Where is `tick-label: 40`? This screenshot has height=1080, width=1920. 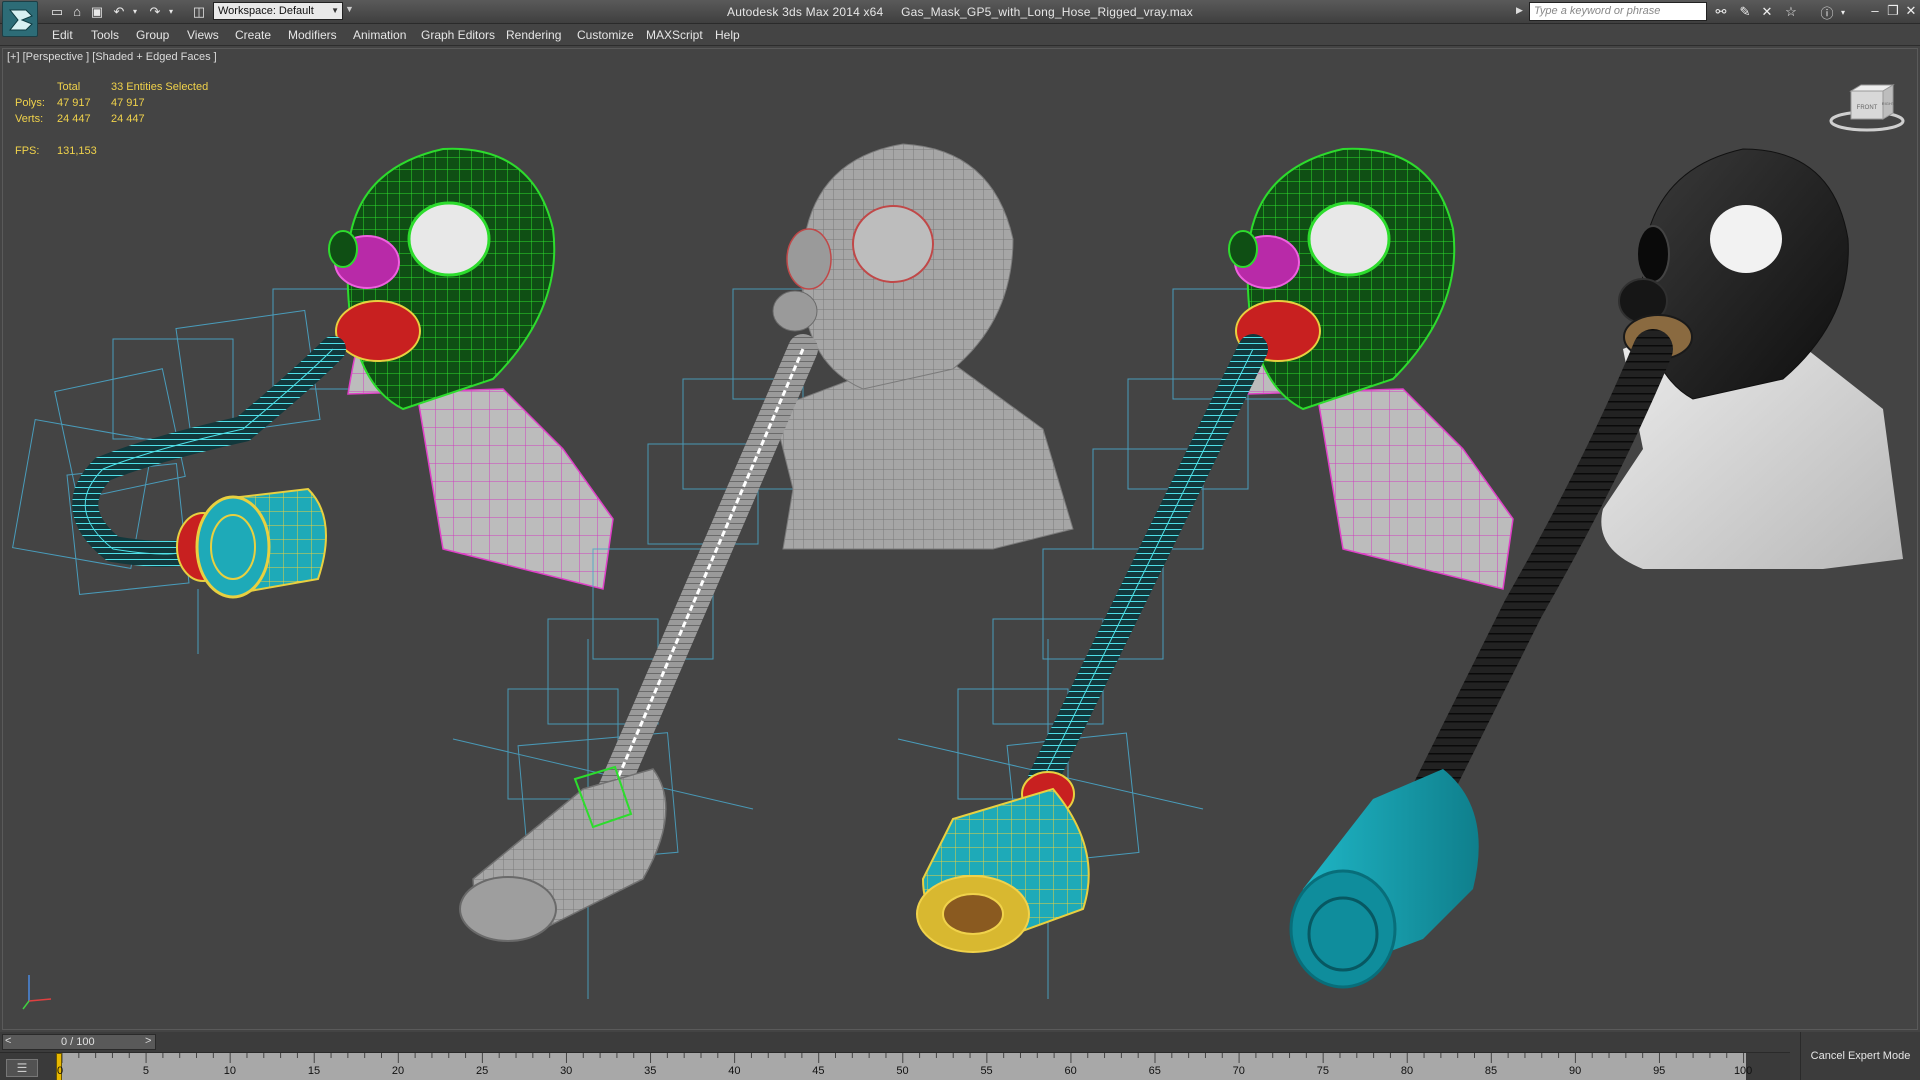 tick-label: 40 is located at coordinates (734, 1071).